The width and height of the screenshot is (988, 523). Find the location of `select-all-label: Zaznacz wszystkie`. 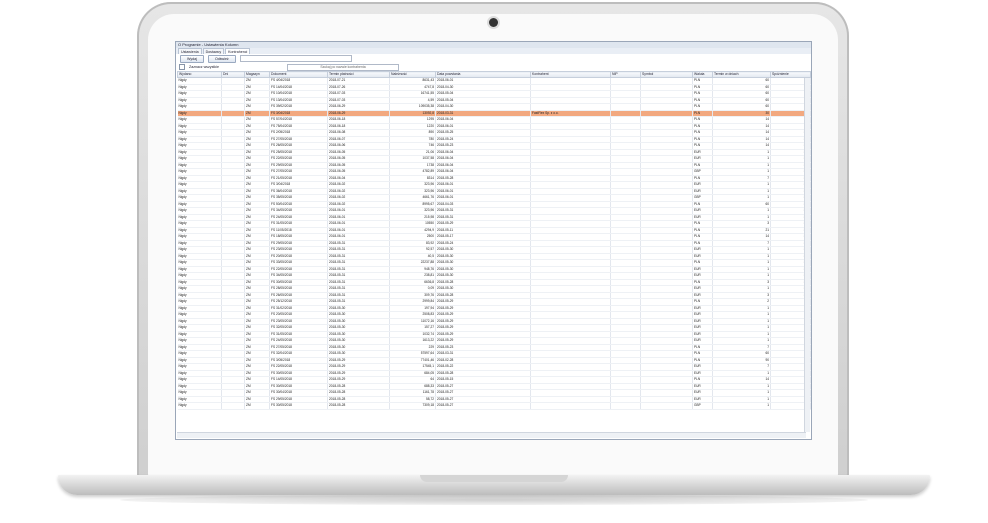

select-all-label: Zaznacz wszystkie is located at coordinates (204, 67).